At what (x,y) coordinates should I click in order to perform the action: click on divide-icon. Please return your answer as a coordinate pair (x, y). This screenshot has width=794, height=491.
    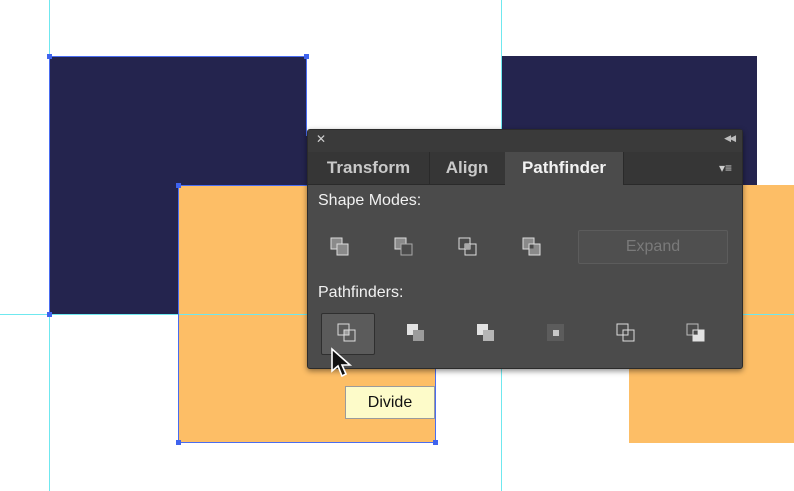
    Looking at the image, I should click on (347, 333).